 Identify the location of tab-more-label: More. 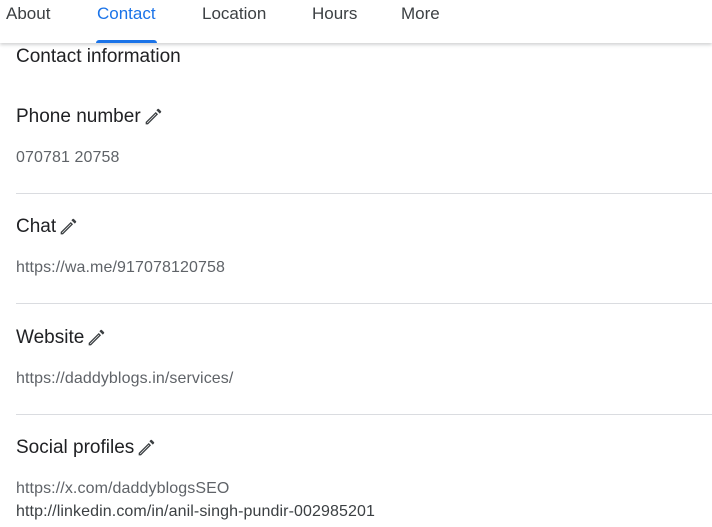
(420, 13).